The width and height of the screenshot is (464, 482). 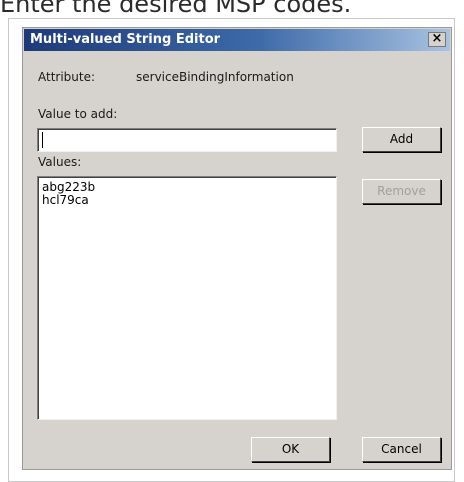 What do you see at coordinates (125, 39) in the screenshot?
I see `dialog-title: Multi-valued String Editor` at bounding box center [125, 39].